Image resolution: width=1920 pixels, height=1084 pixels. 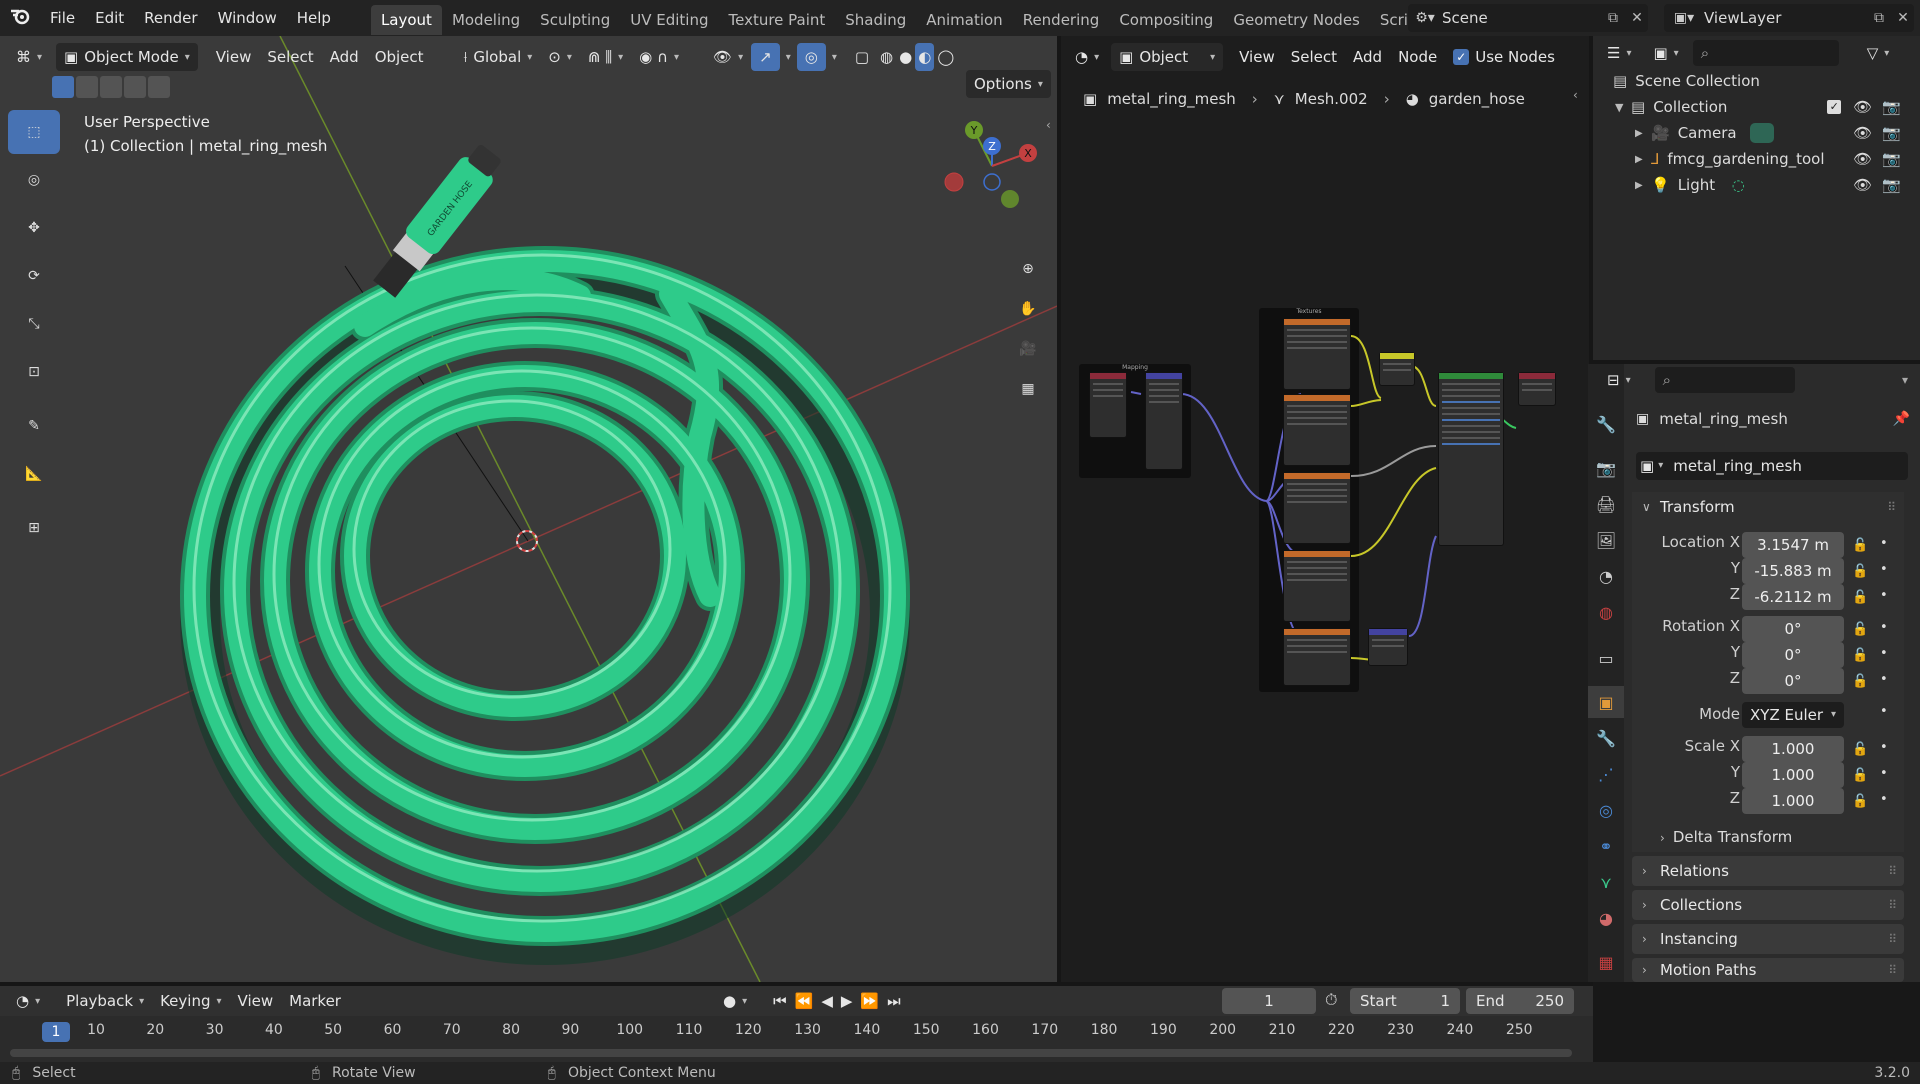 I want to click on expand-open-icon: ▼, so click(x=1623, y=107).